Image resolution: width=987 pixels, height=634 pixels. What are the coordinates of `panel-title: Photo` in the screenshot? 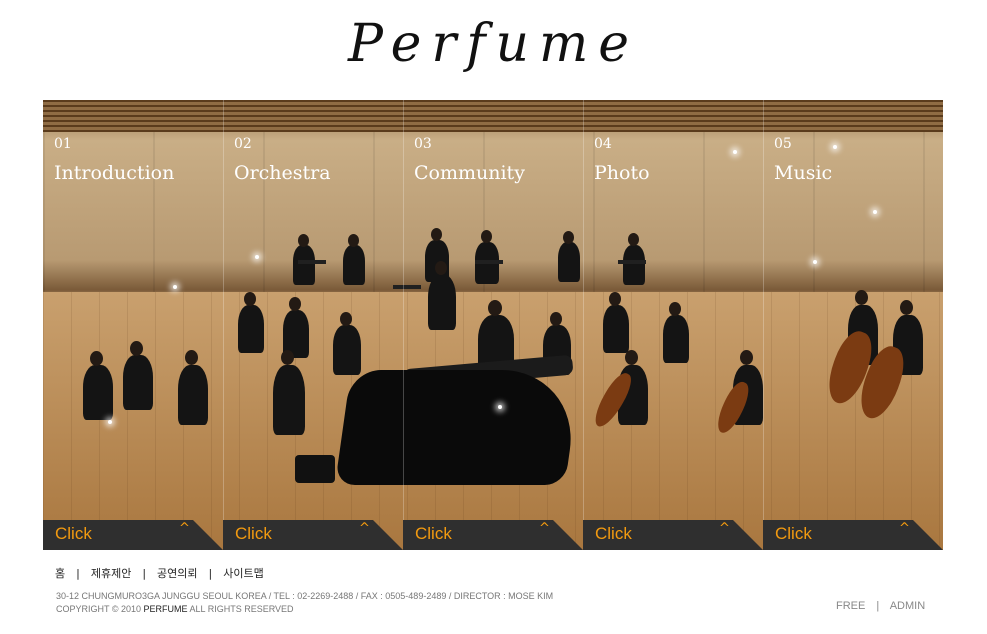 It's located at (622, 173).